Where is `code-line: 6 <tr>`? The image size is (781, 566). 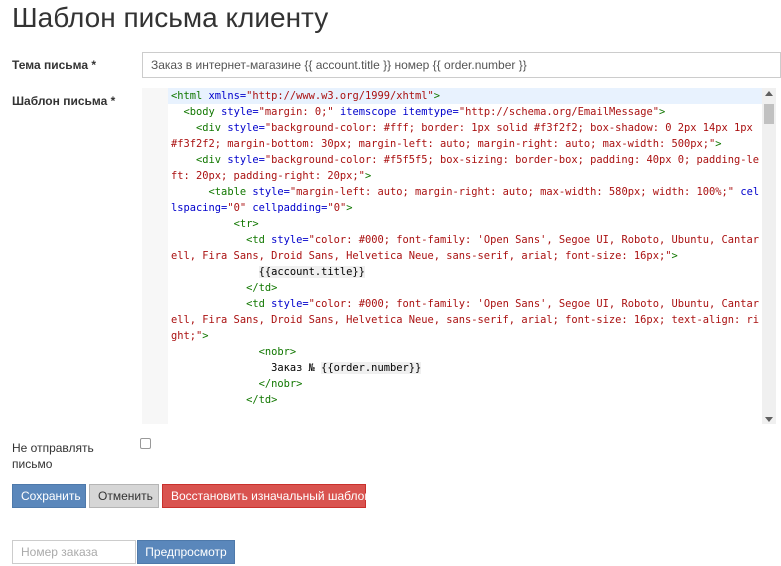 code-line: 6 <tr> is located at coordinates (465, 224).